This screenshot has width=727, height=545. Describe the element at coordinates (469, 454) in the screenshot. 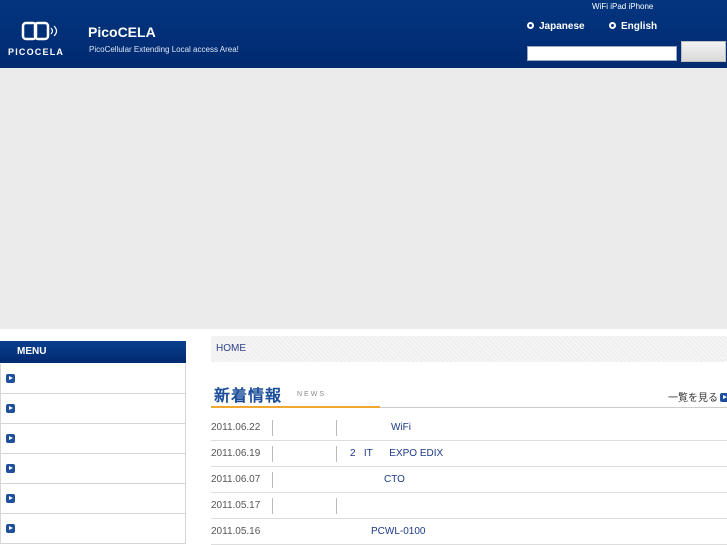

I see `news-item: 2011.06.19 2 IT EXPO EDIX` at that location.